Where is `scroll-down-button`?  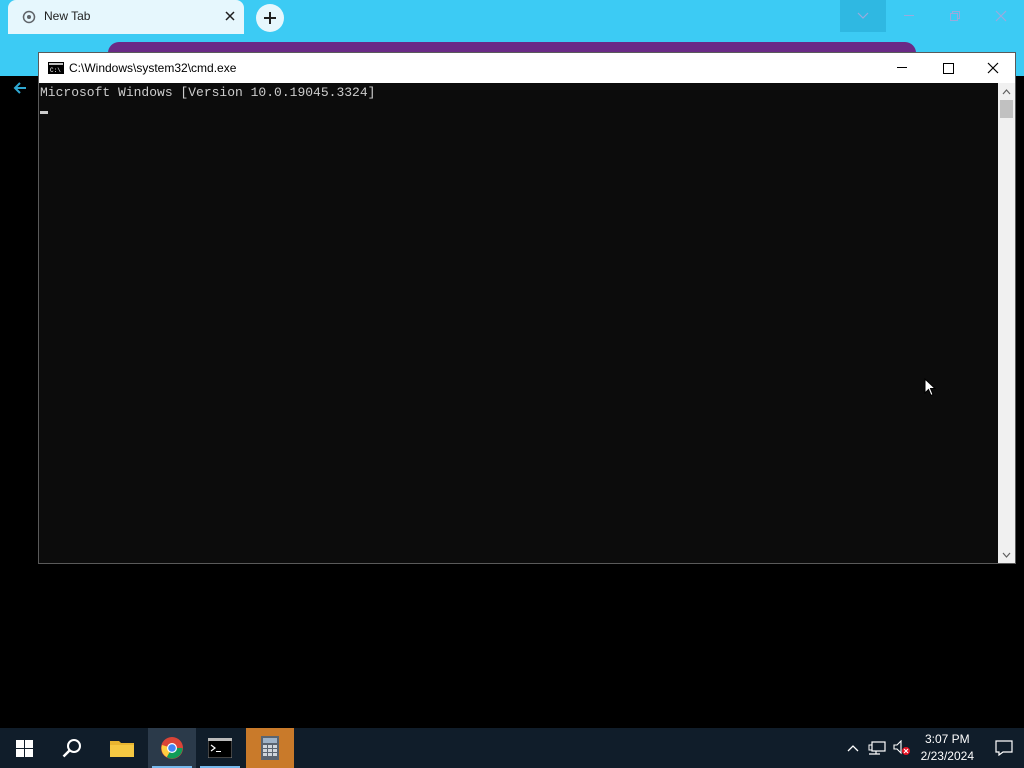
scroll-down-button is located at coordinates (1006, 554).